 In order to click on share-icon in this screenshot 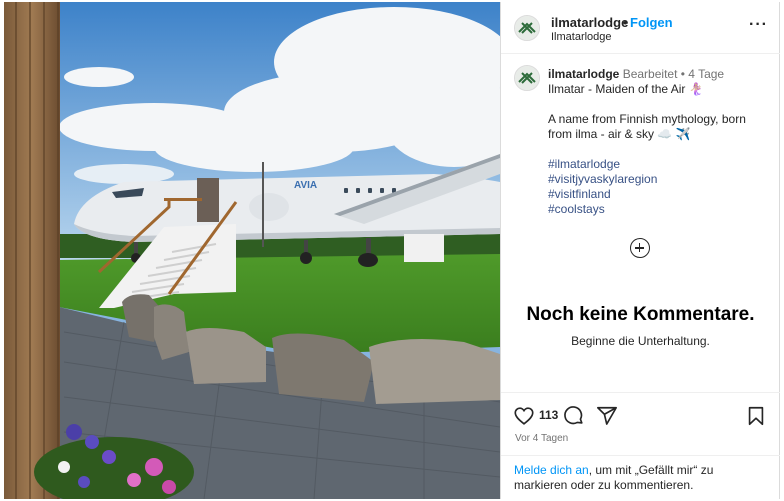, I will do `click(607, 416)`.